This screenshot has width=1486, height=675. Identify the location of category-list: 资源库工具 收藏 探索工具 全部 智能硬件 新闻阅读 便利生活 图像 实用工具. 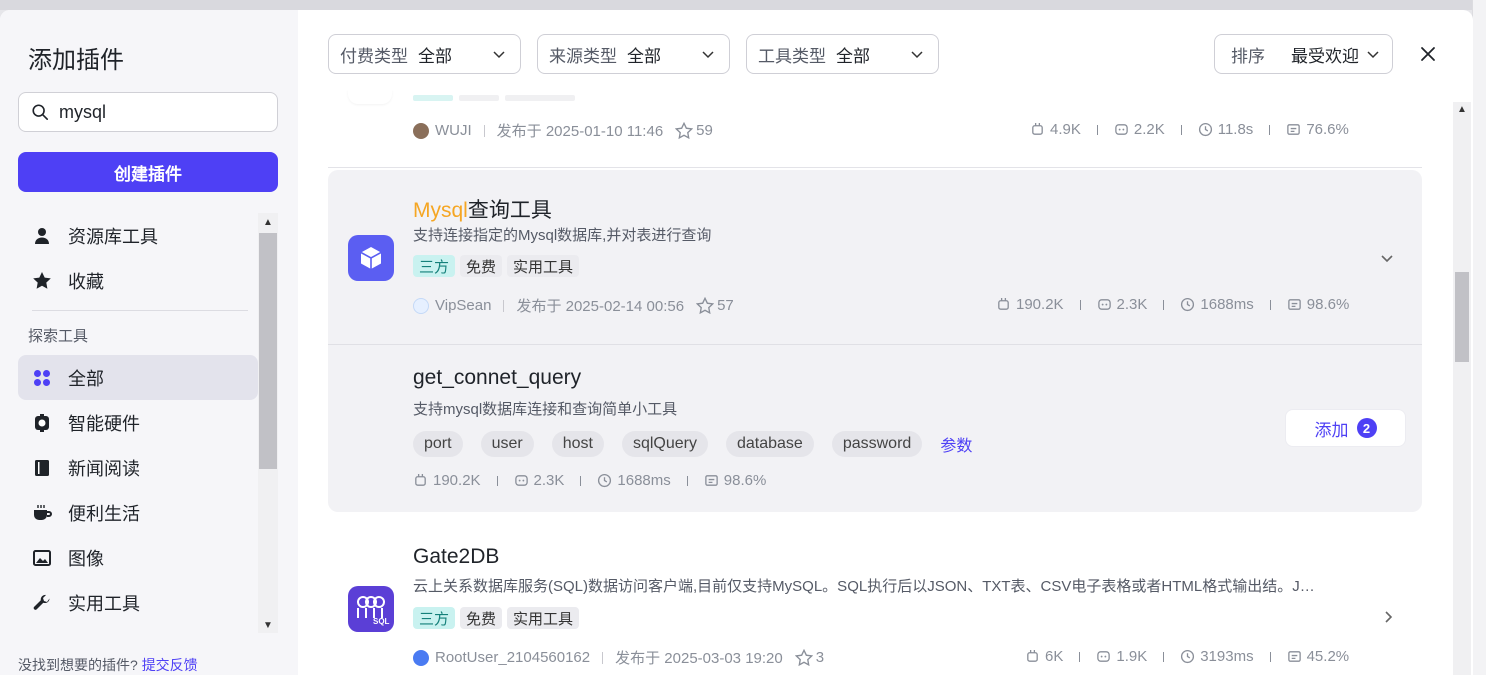
(138, 423).